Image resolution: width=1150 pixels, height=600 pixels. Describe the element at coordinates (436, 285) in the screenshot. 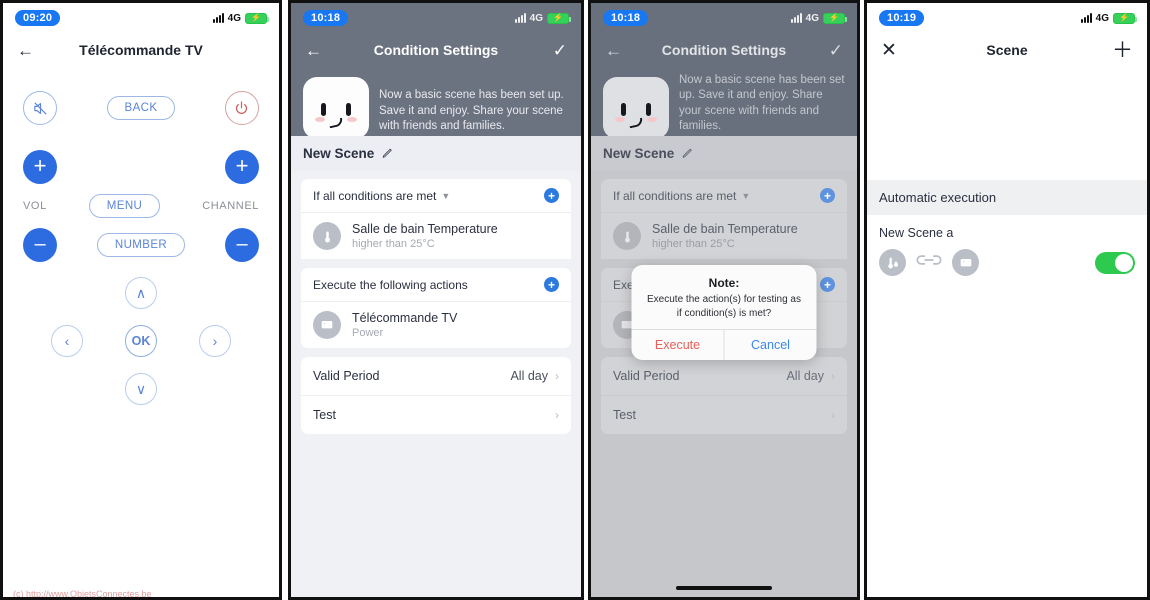

I see `actions-header-row: Execute the following actions +` at that location.